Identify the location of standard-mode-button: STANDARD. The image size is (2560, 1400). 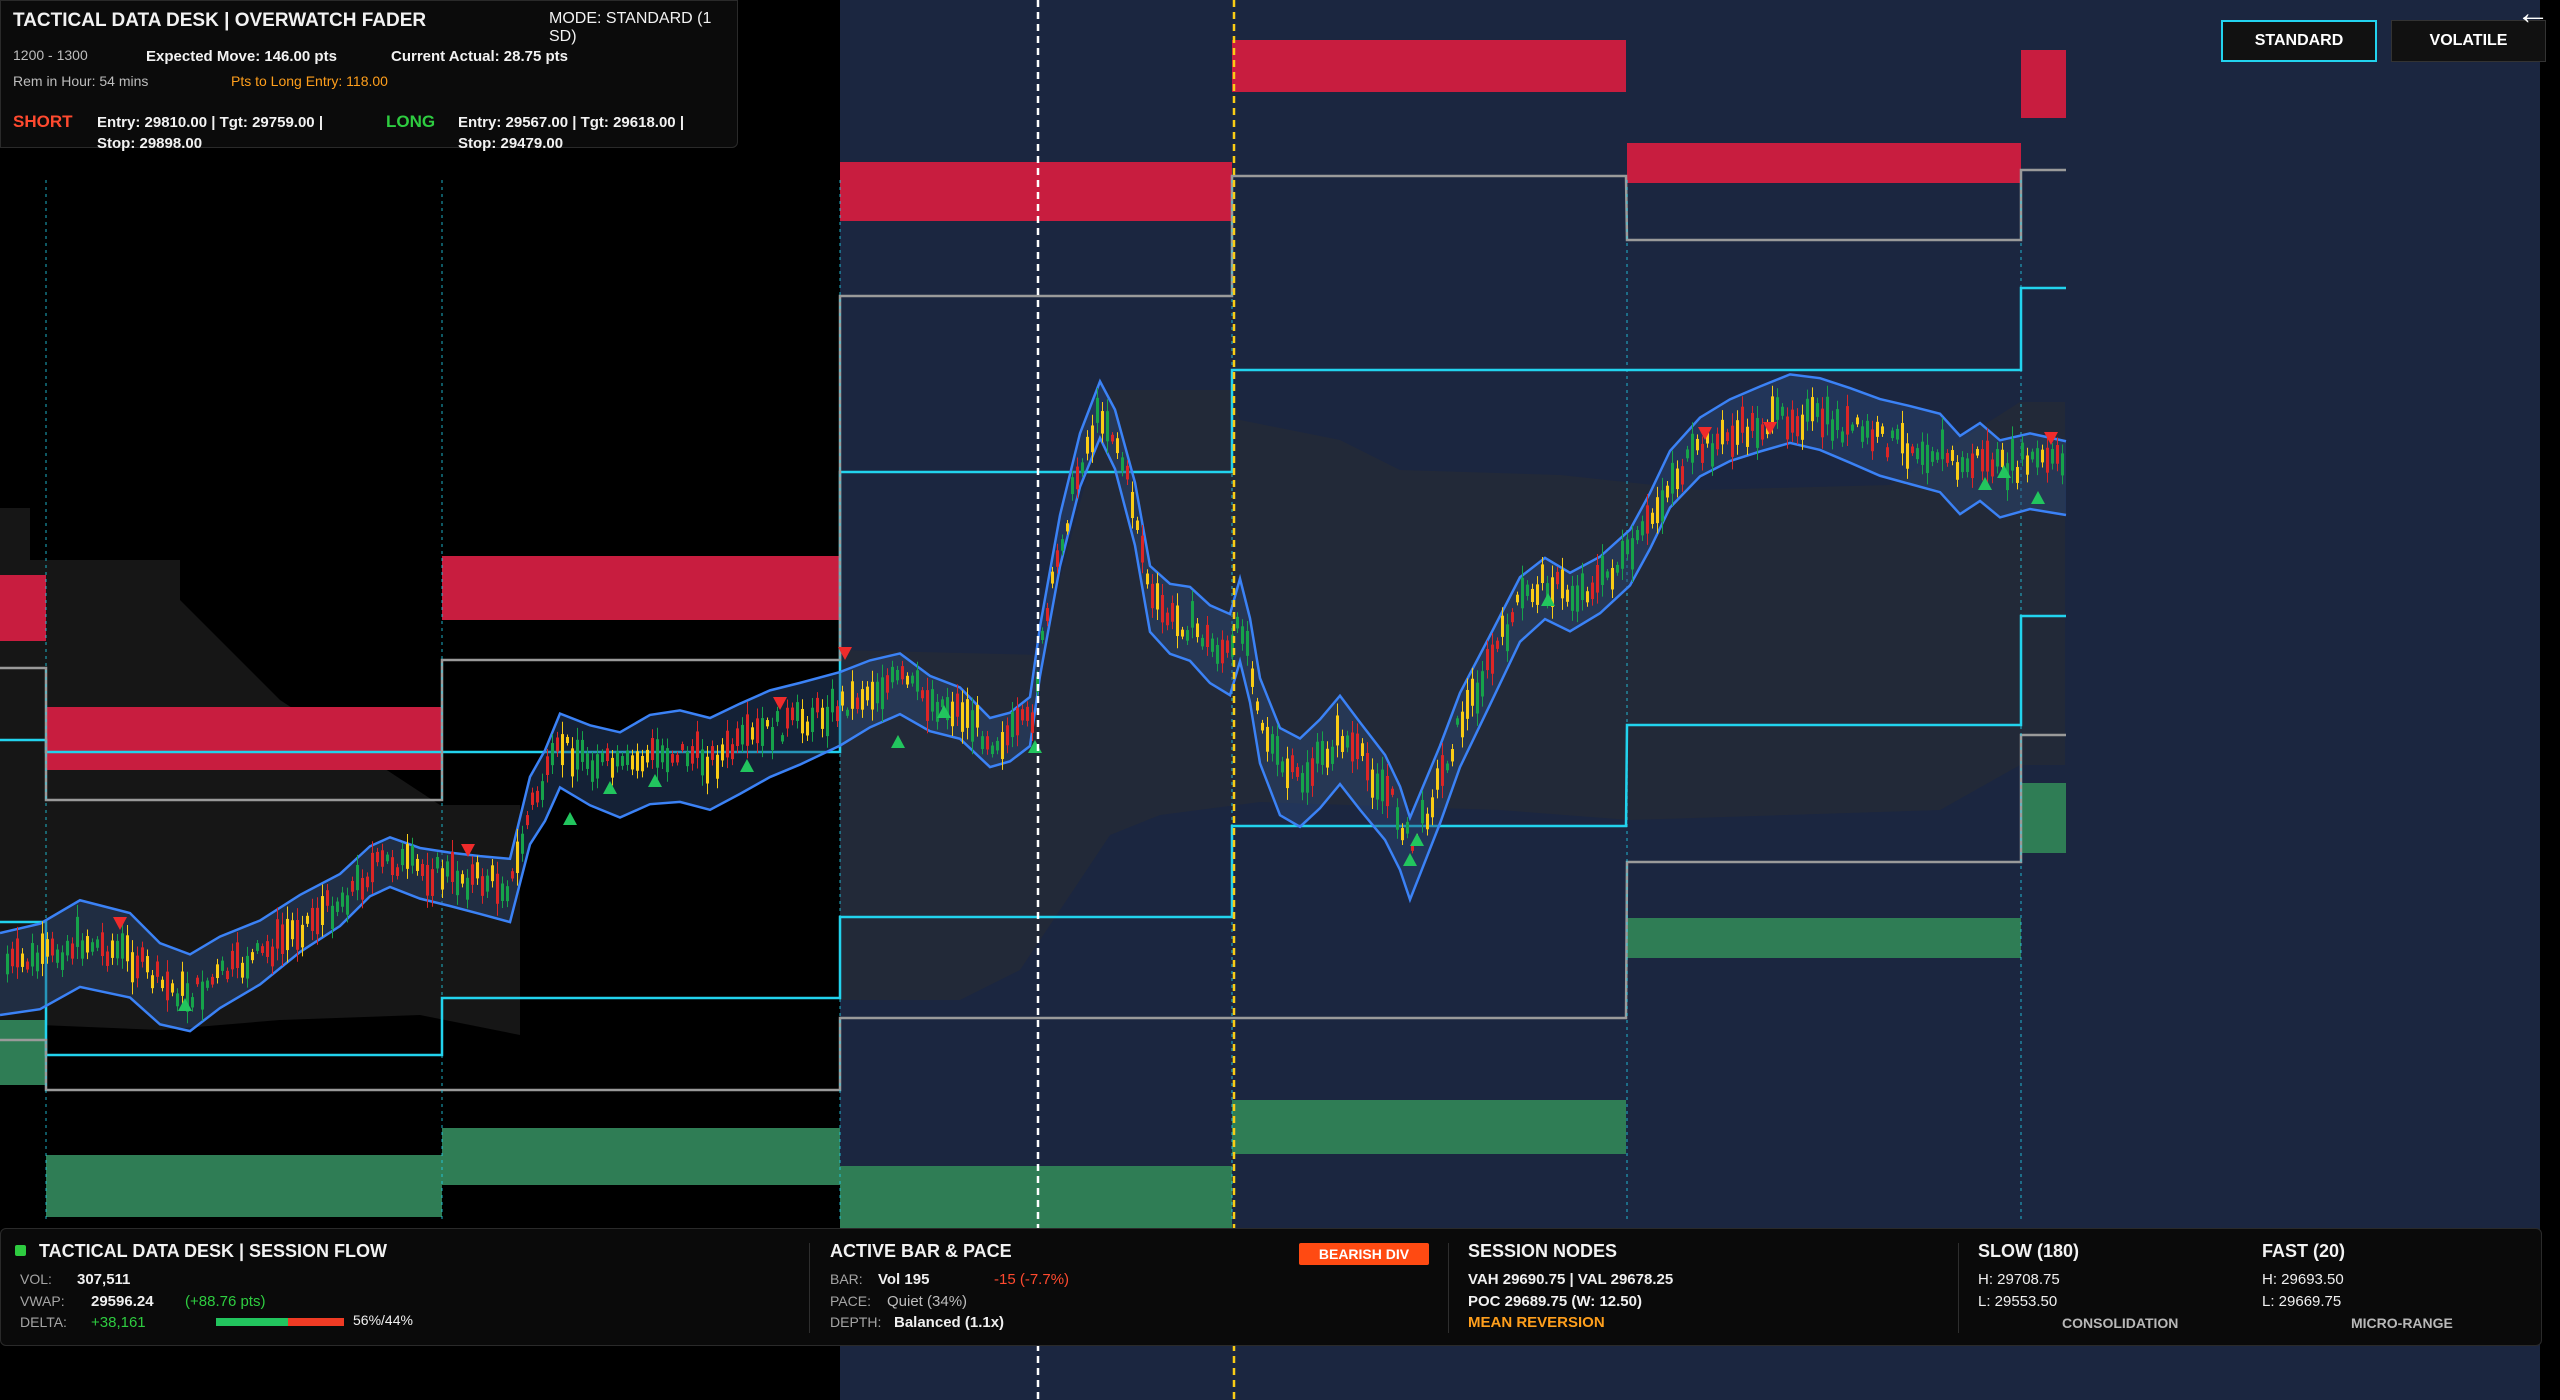
(2299, 41).